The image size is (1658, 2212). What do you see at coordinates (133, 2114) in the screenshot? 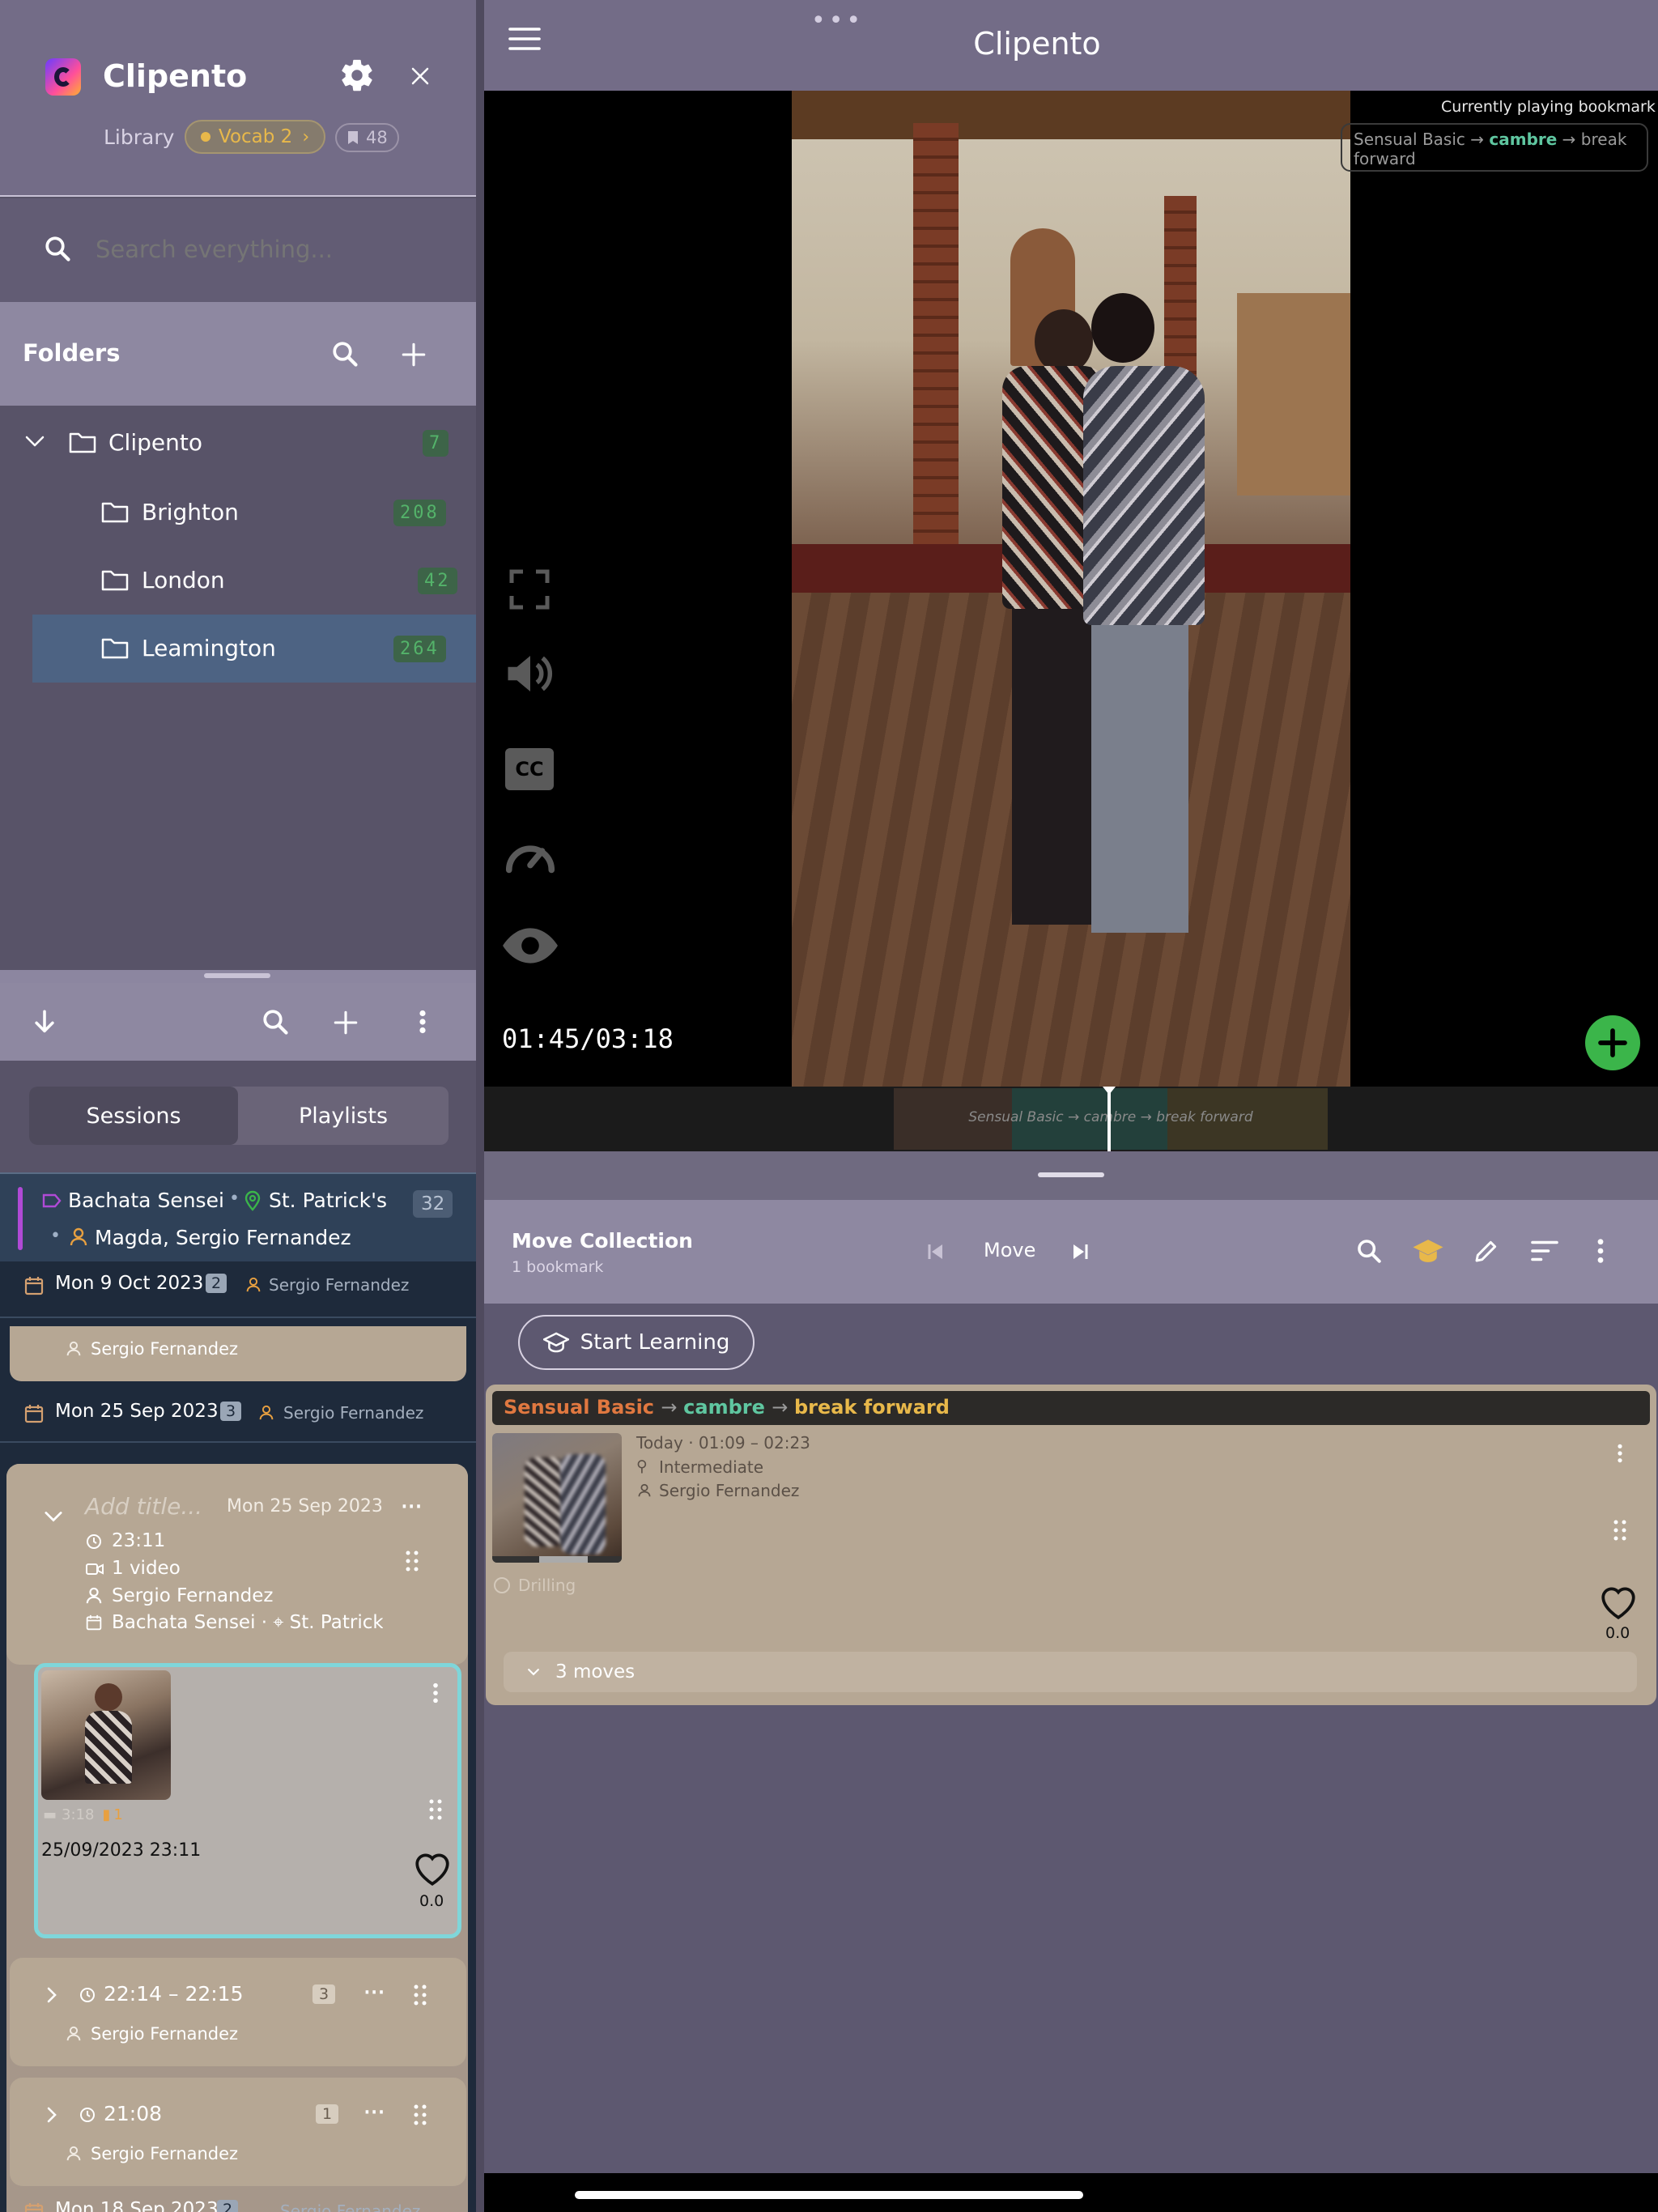
I see `sub-session-time: 21:08` at bounding box center [133, 2114].